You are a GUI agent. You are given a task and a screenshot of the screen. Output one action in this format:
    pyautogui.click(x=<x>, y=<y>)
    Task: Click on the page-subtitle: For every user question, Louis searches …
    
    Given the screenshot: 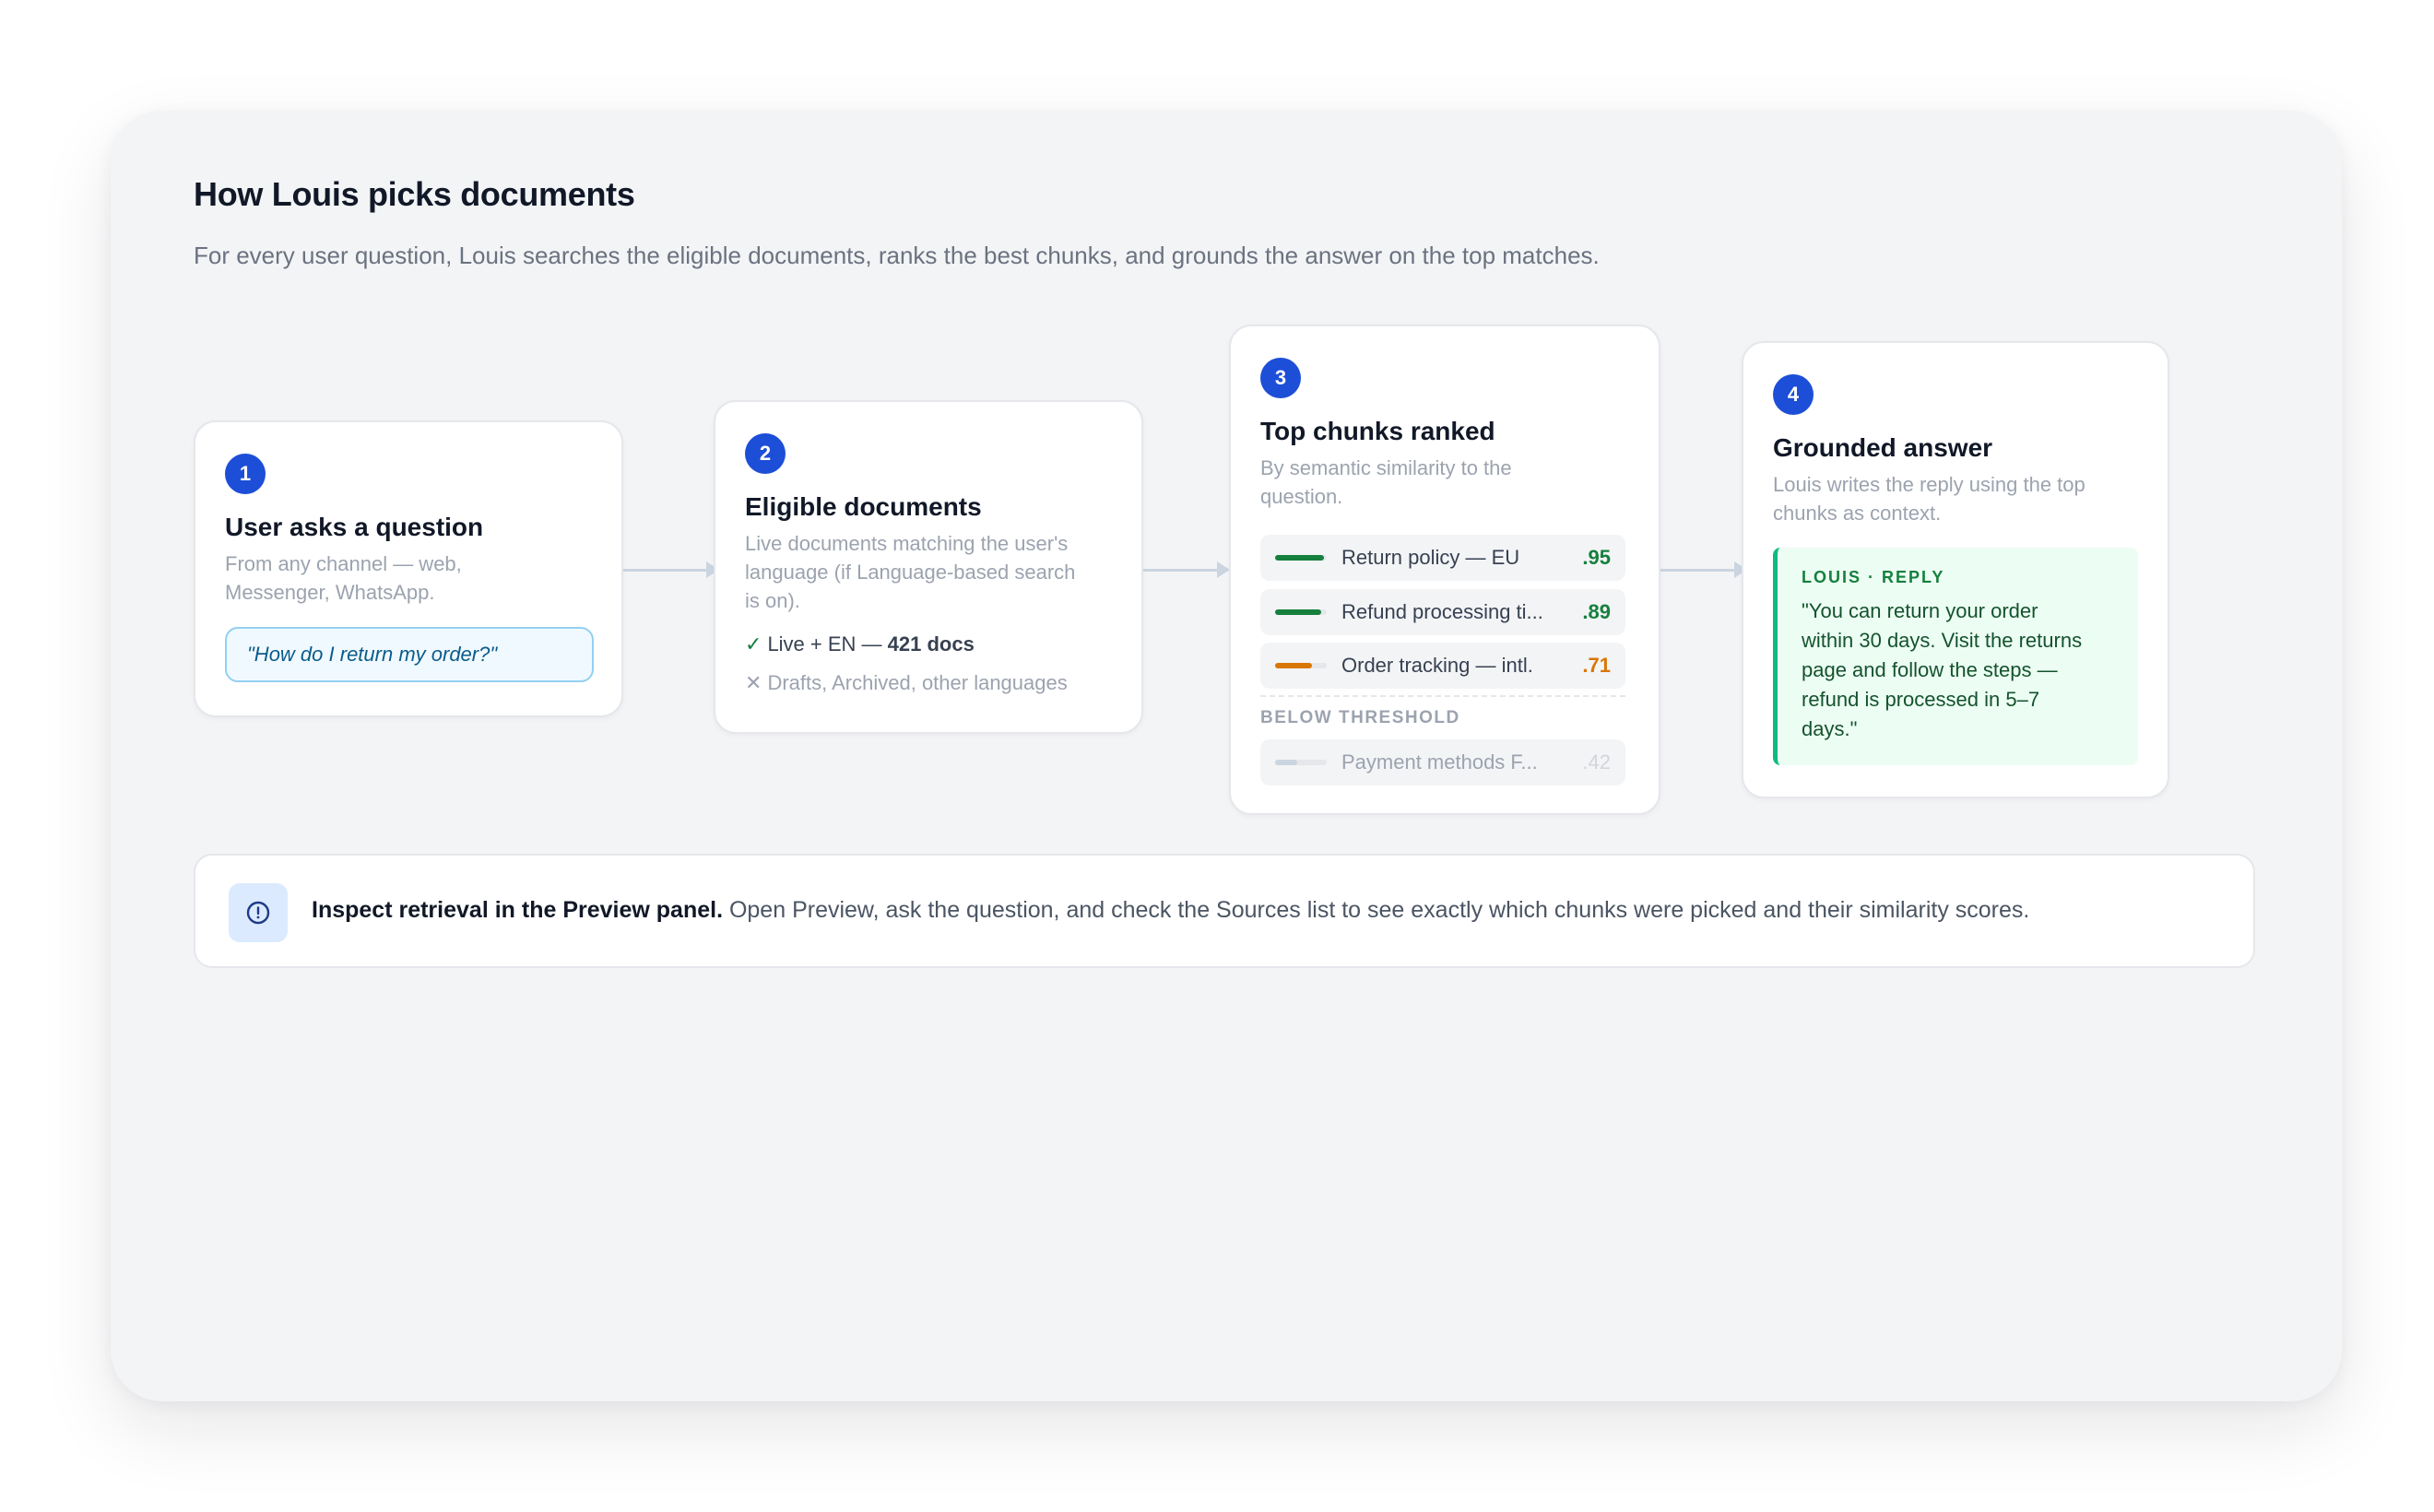 What is the action you would take?
    pyautogui.click(x=897, y=255)
    